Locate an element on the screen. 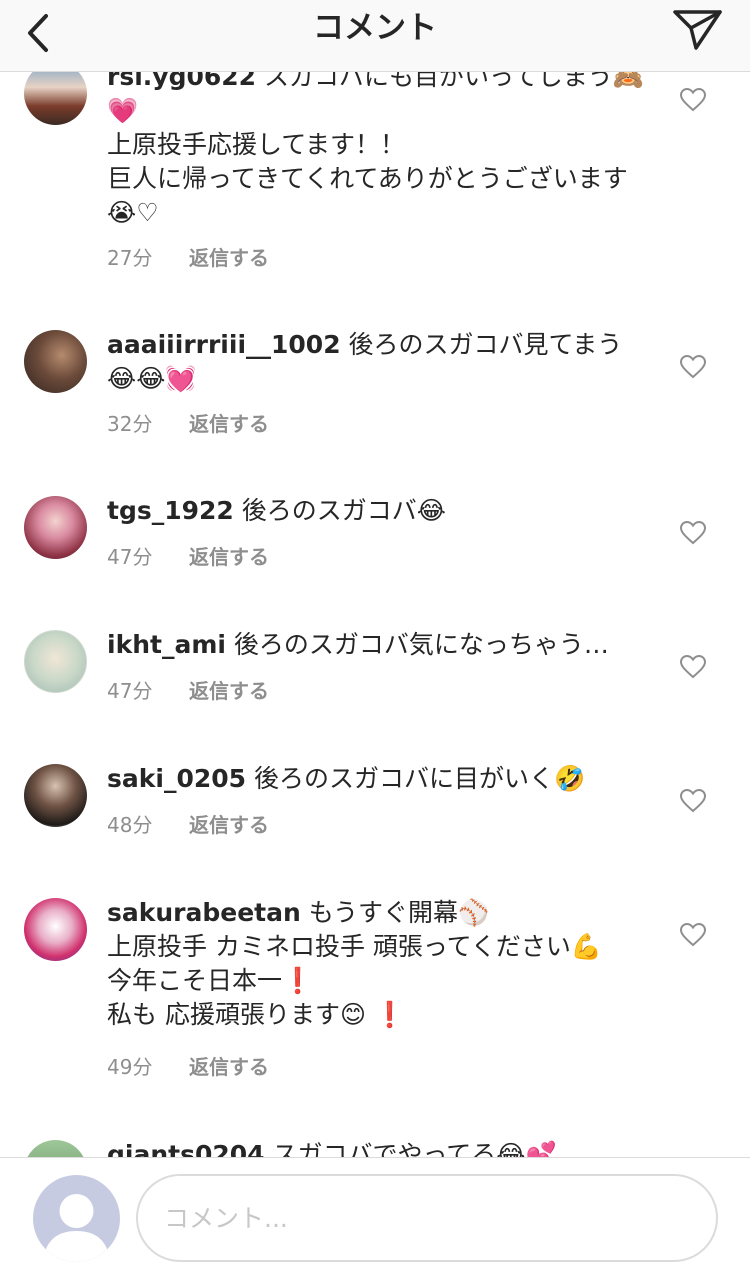 This screenshot has width=750, height=1277. comment-username: tgs_1922 is located at coordinates (170, 510).